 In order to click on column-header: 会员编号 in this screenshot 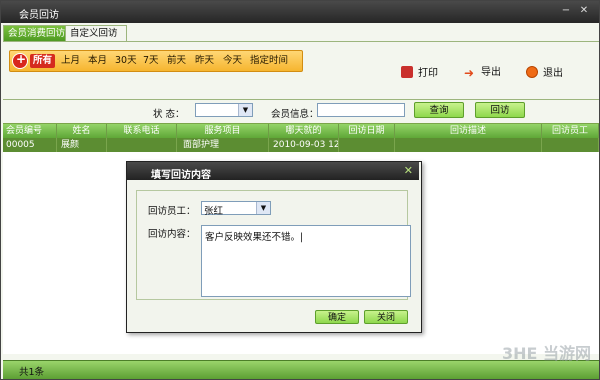, I will do `click(30, 131)`.